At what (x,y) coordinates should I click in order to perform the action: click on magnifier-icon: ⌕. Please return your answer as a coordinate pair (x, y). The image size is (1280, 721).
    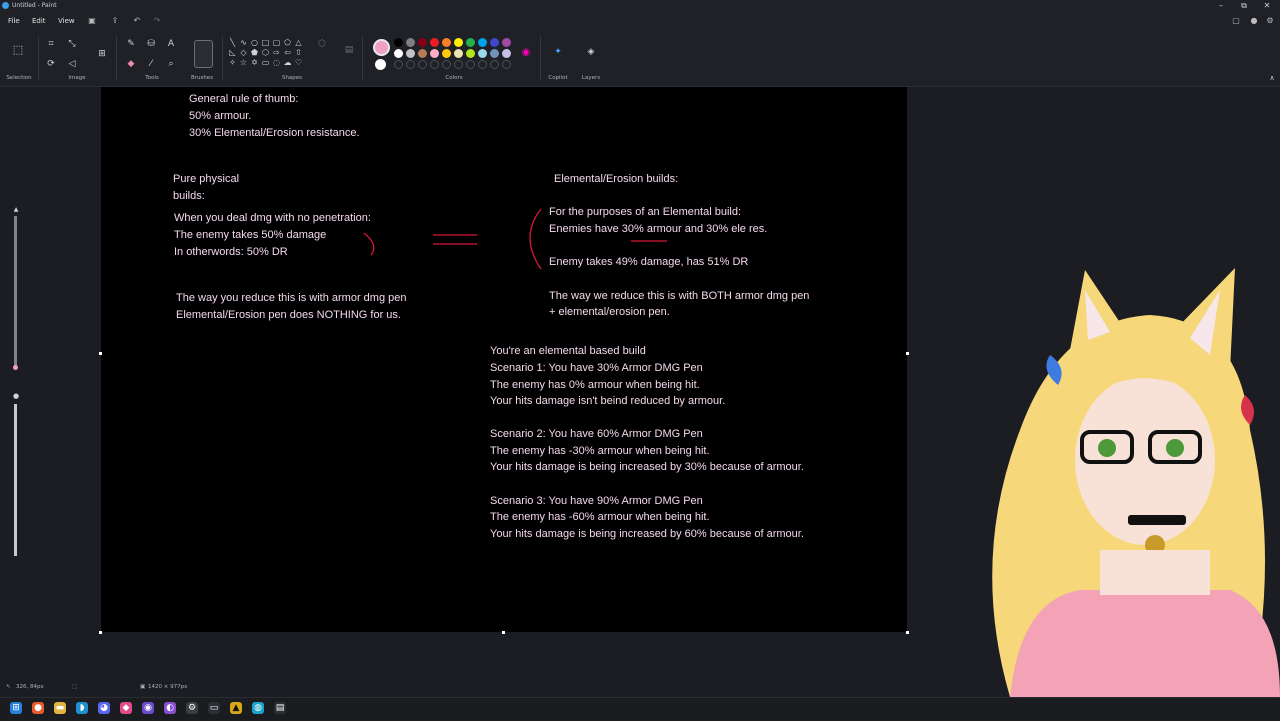
    Looking at the image, I should click on (171, 64).